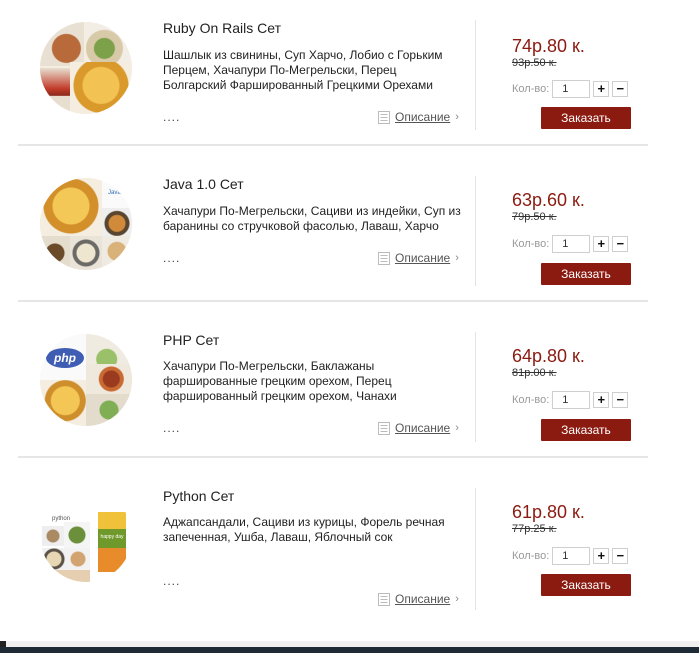 This screenshot has width=699, height=653. I want to click on product-image: python happy day, so click(86, 536).